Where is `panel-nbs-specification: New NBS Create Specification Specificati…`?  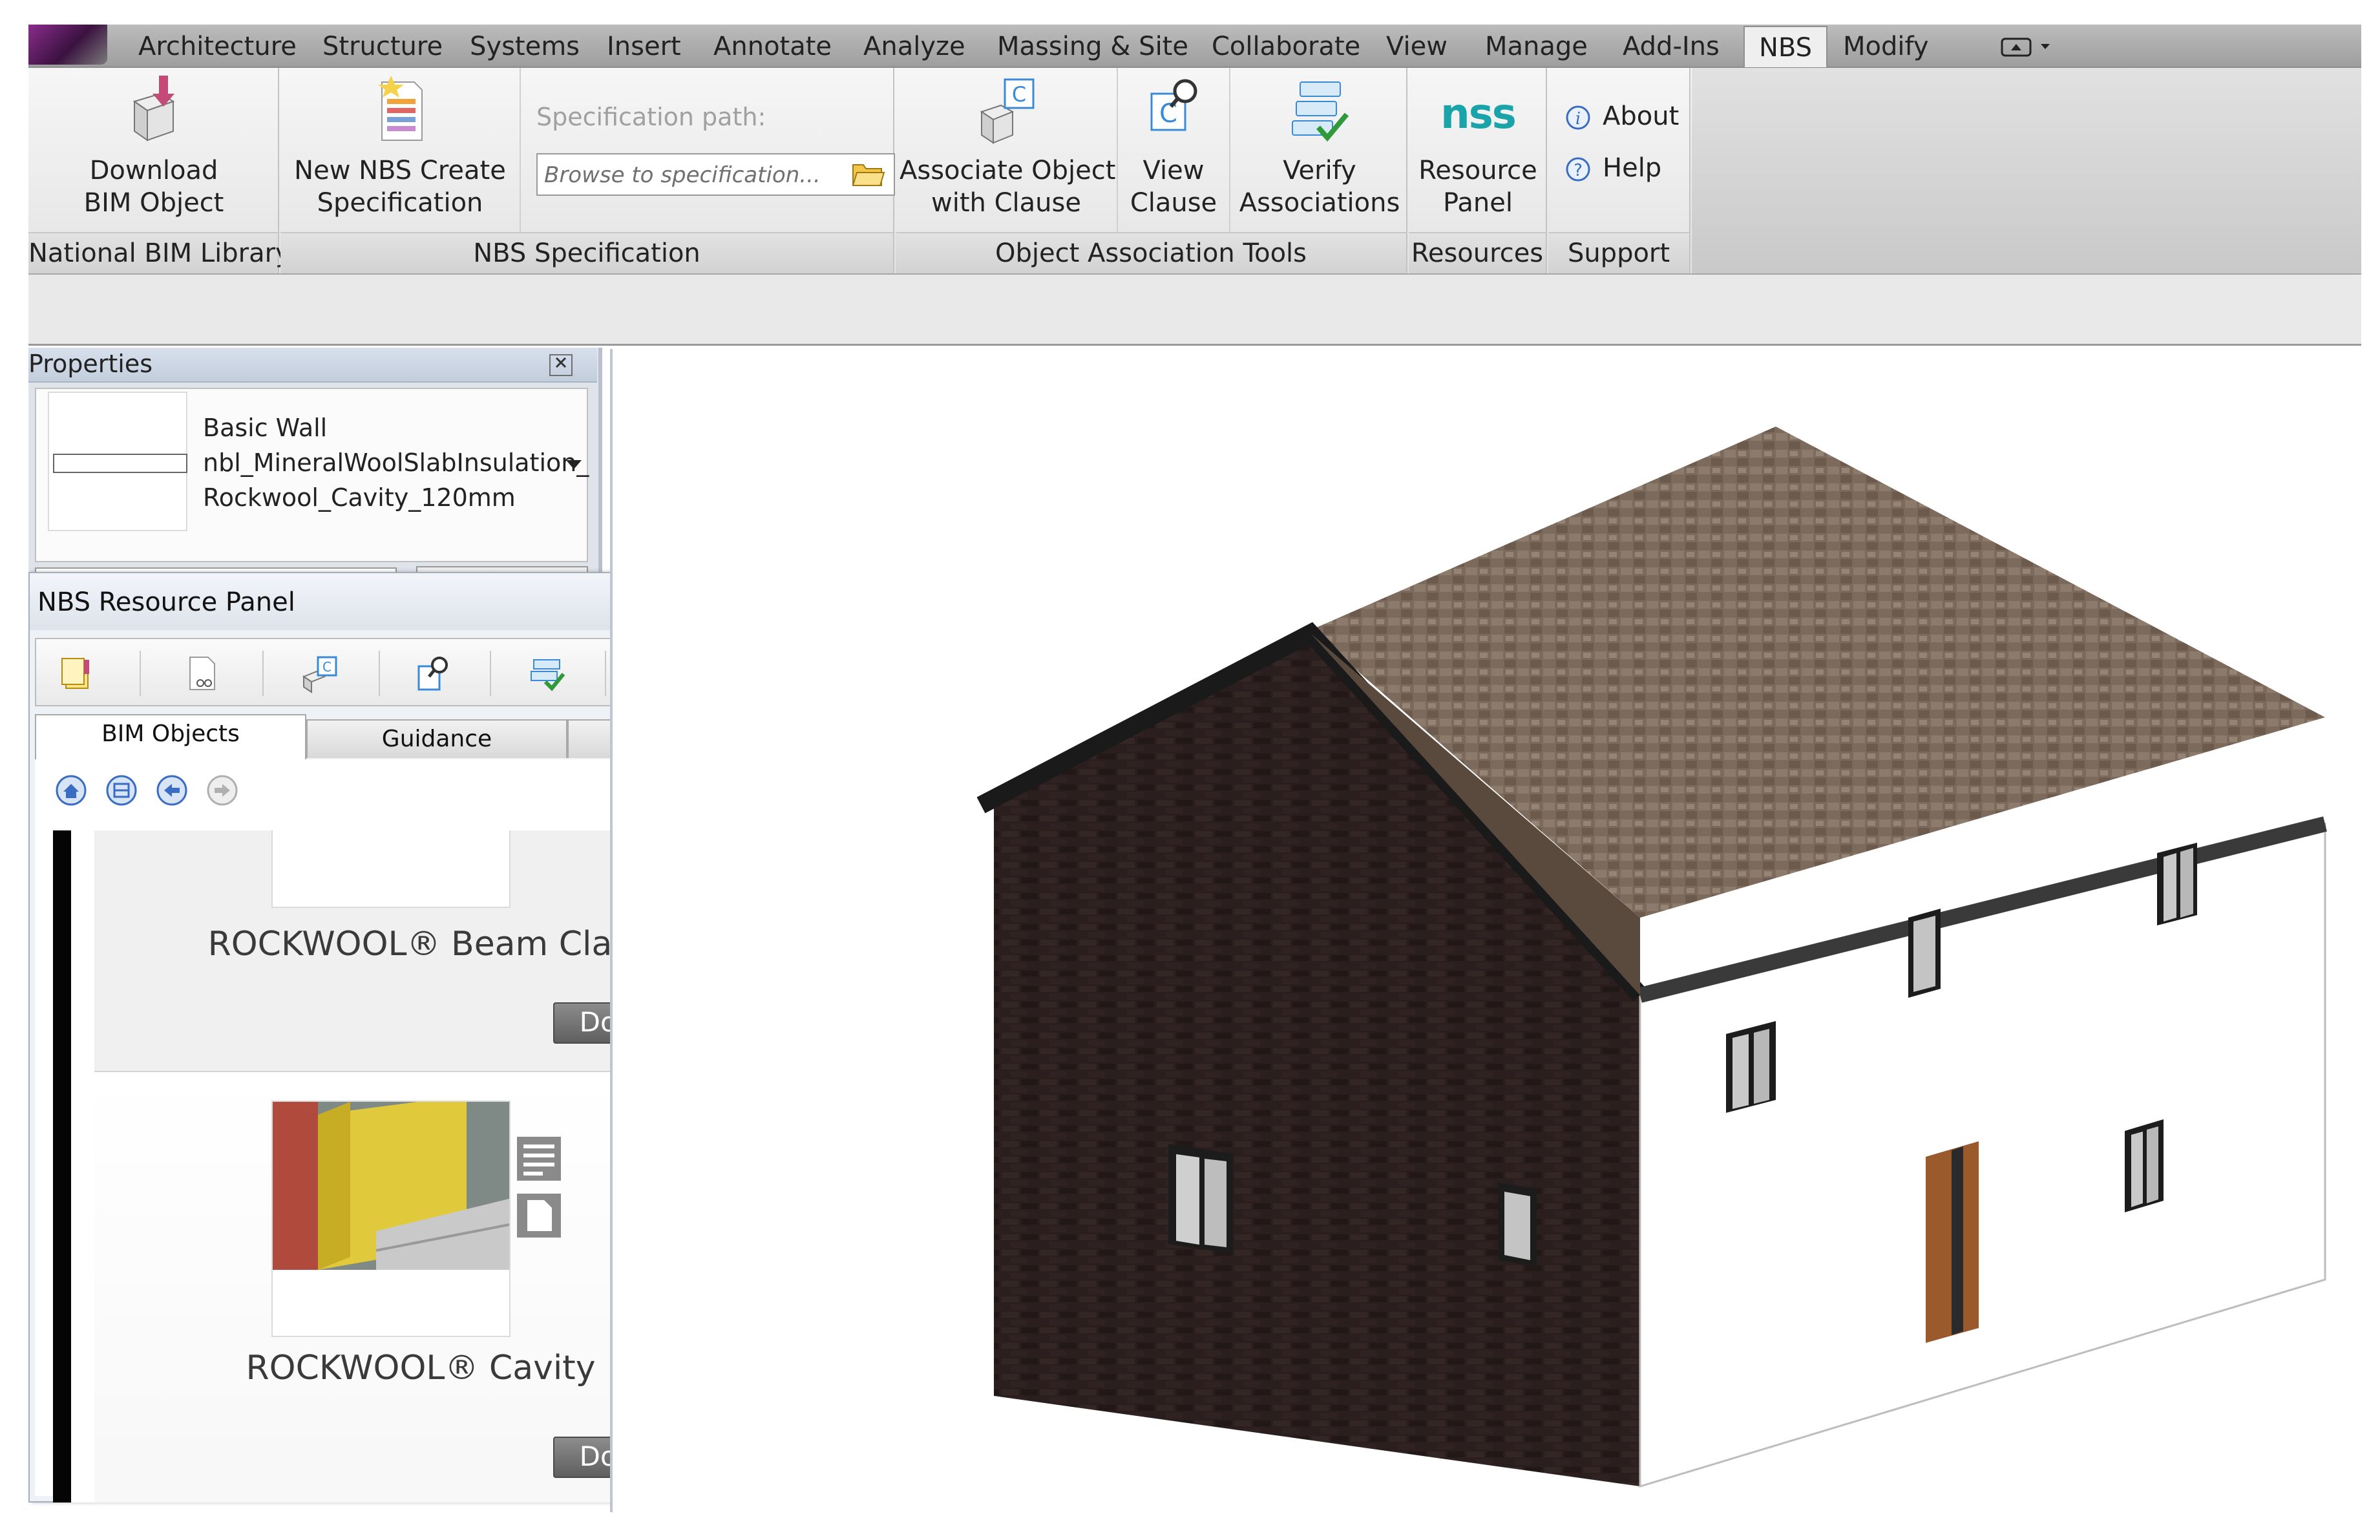
panel-nbs-specification: New NBS Create Specification Specificati… is located at coordinates (587, 170).